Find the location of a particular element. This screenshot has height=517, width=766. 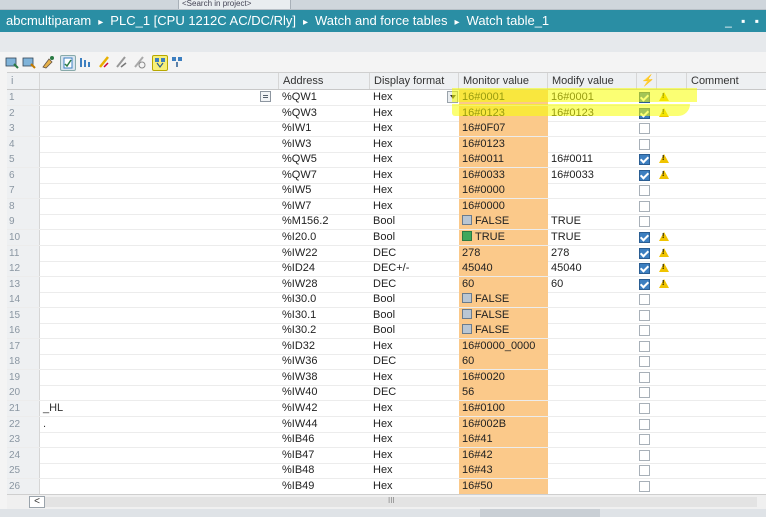

modify-value-cell: 45040 is located at coordinates (592, 268).